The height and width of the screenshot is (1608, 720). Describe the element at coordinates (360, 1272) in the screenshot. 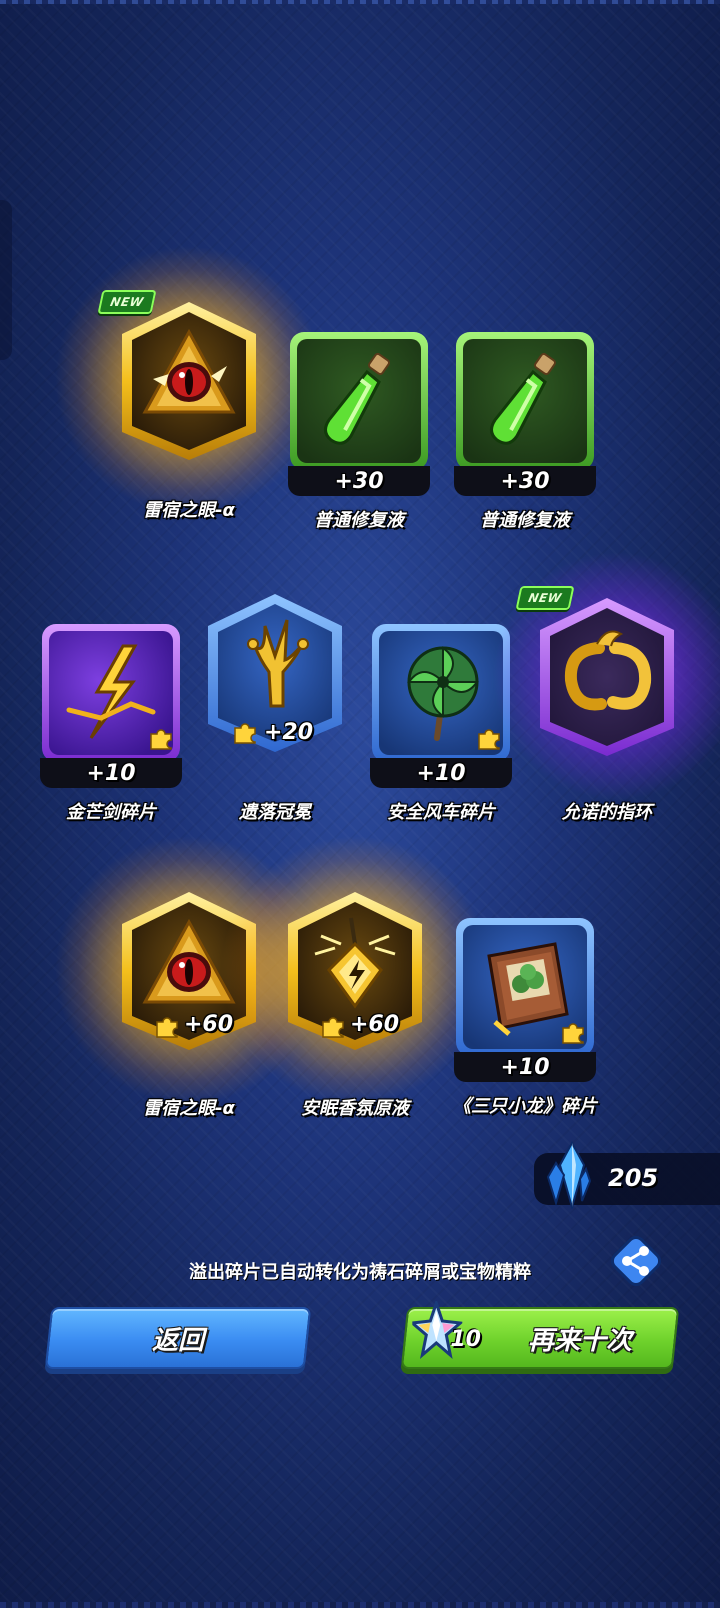

I see `overflow-notice: 溢出碎片已自动转化为祷石碎屑或宝物精粹` at that location.